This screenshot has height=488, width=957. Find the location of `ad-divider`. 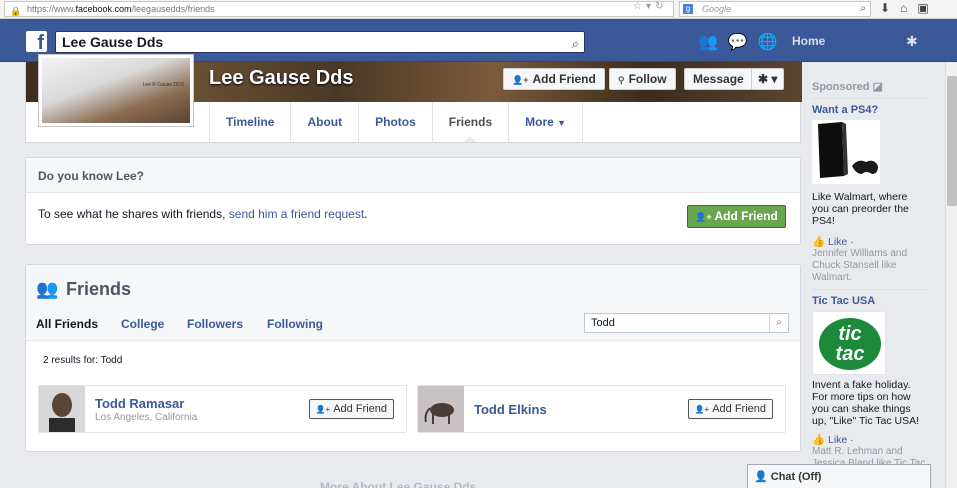

ad-divider is located at coordinates (869, 289).